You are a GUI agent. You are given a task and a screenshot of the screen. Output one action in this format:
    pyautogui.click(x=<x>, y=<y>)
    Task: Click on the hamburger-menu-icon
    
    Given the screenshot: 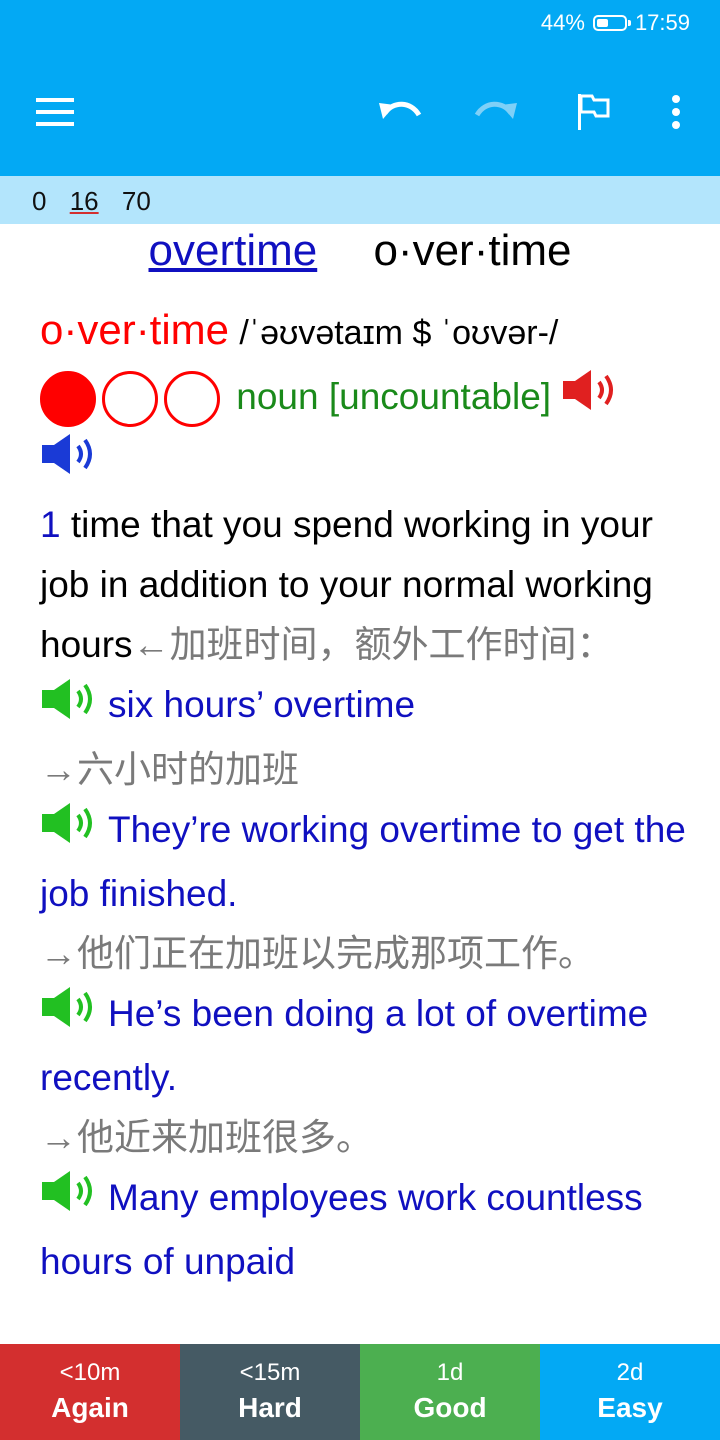 What is the action you would take?
    pyautogui.click(x=56, y=112)
    